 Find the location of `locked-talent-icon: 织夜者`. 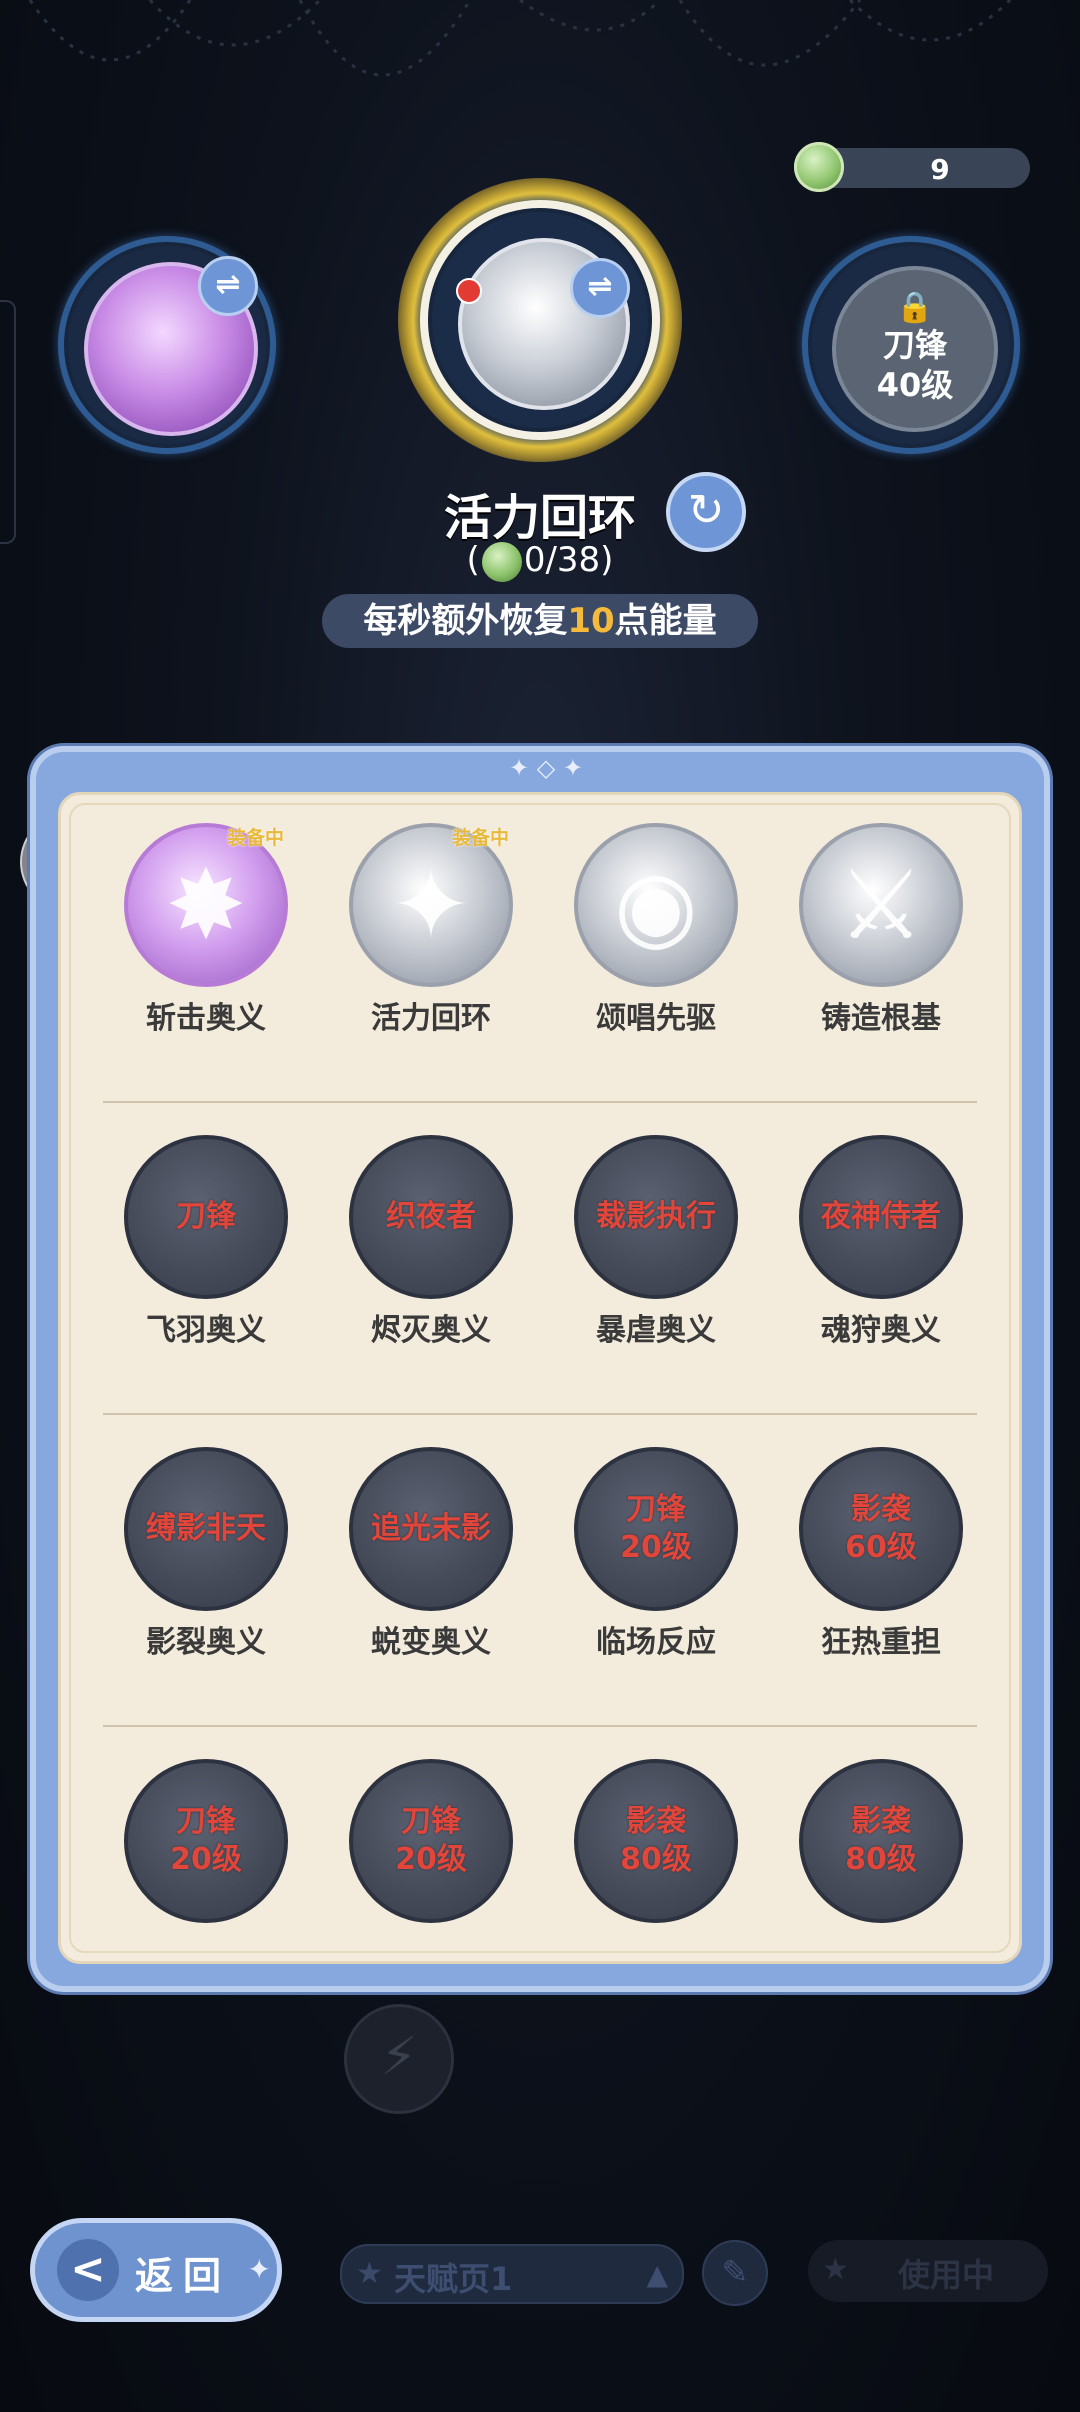

locked-talent-icon: 织夜者 is located at coordinates (431, 1217).